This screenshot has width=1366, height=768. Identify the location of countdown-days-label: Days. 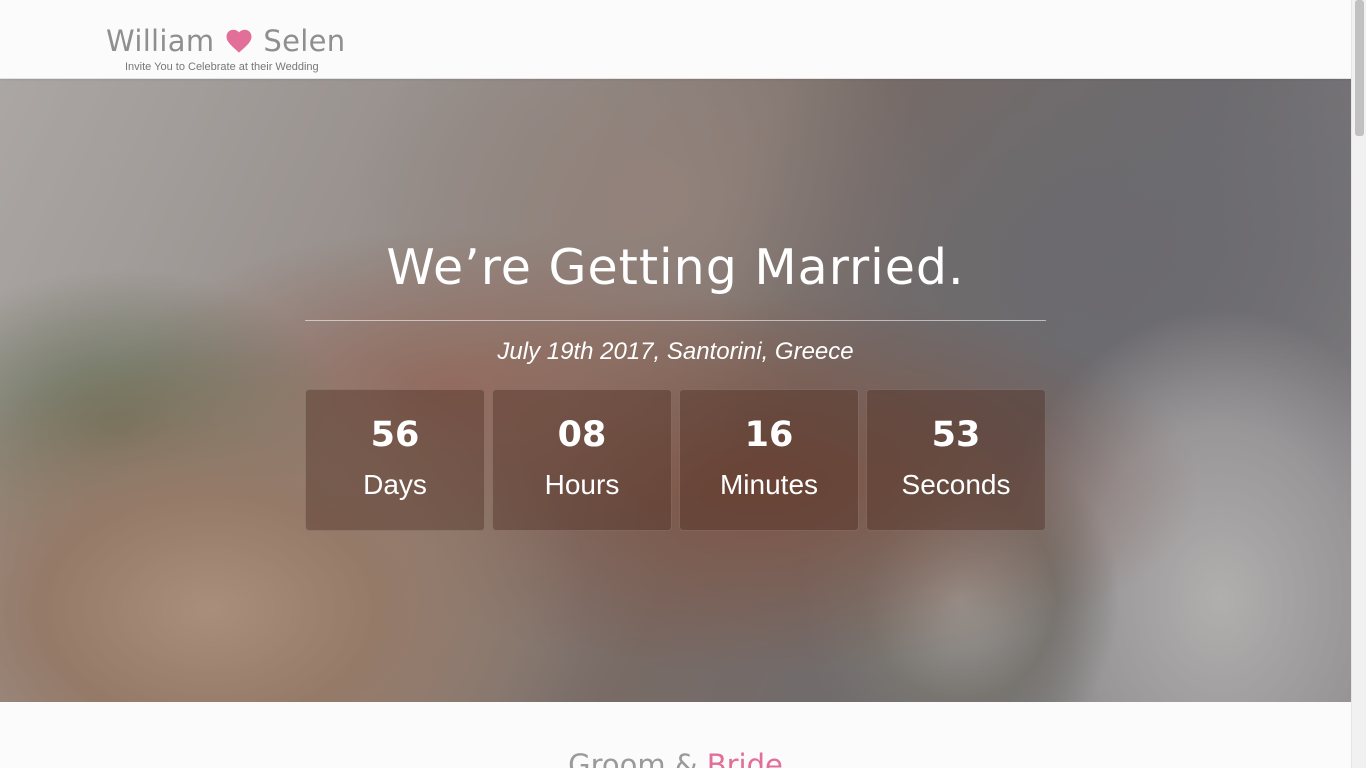
(395, 484).